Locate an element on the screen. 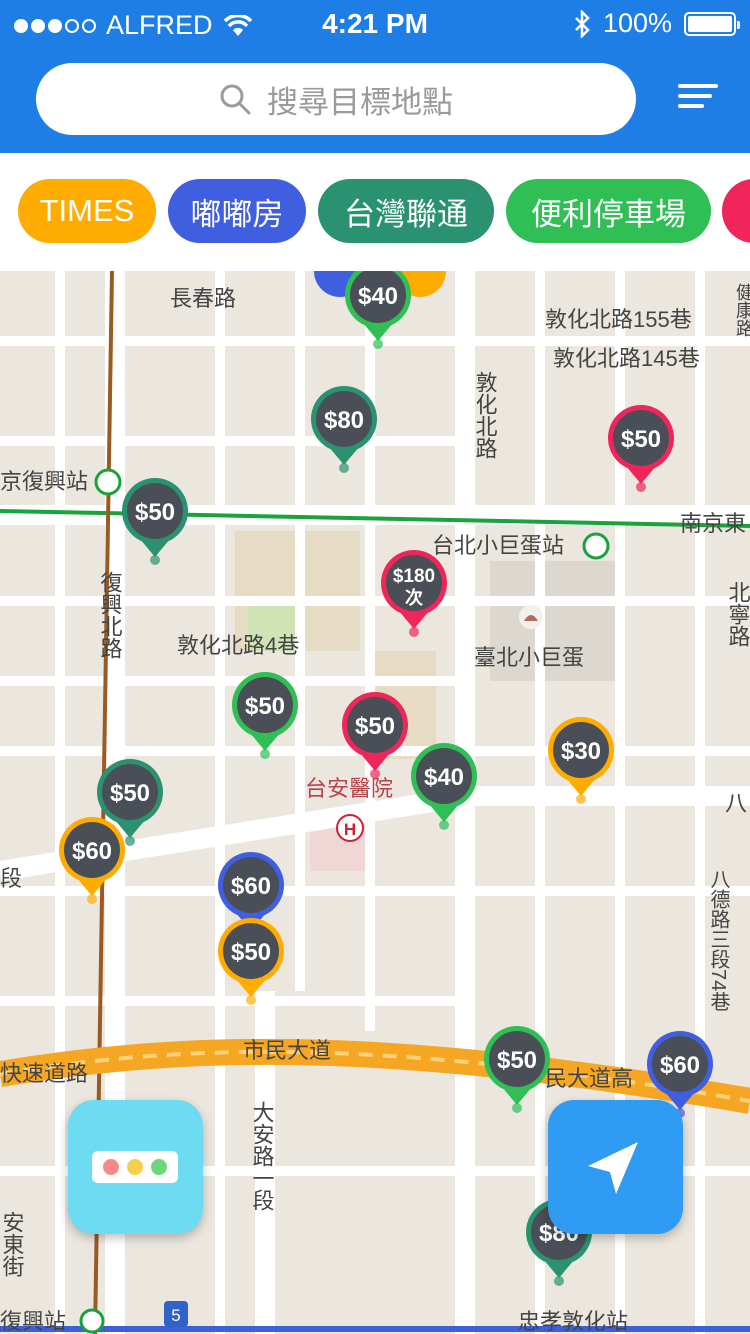 This screenshot has height=1334, width=750. search-input: 搜尋目標地點 is located at coordinates (336, 99).